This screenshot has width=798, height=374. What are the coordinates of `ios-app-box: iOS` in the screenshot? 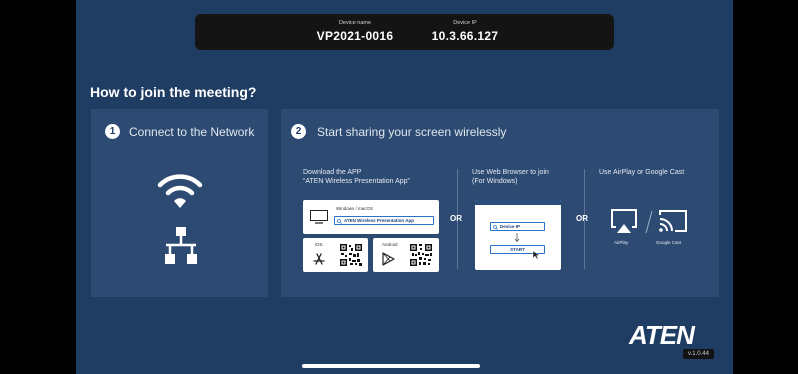 It's located at (335, 255).